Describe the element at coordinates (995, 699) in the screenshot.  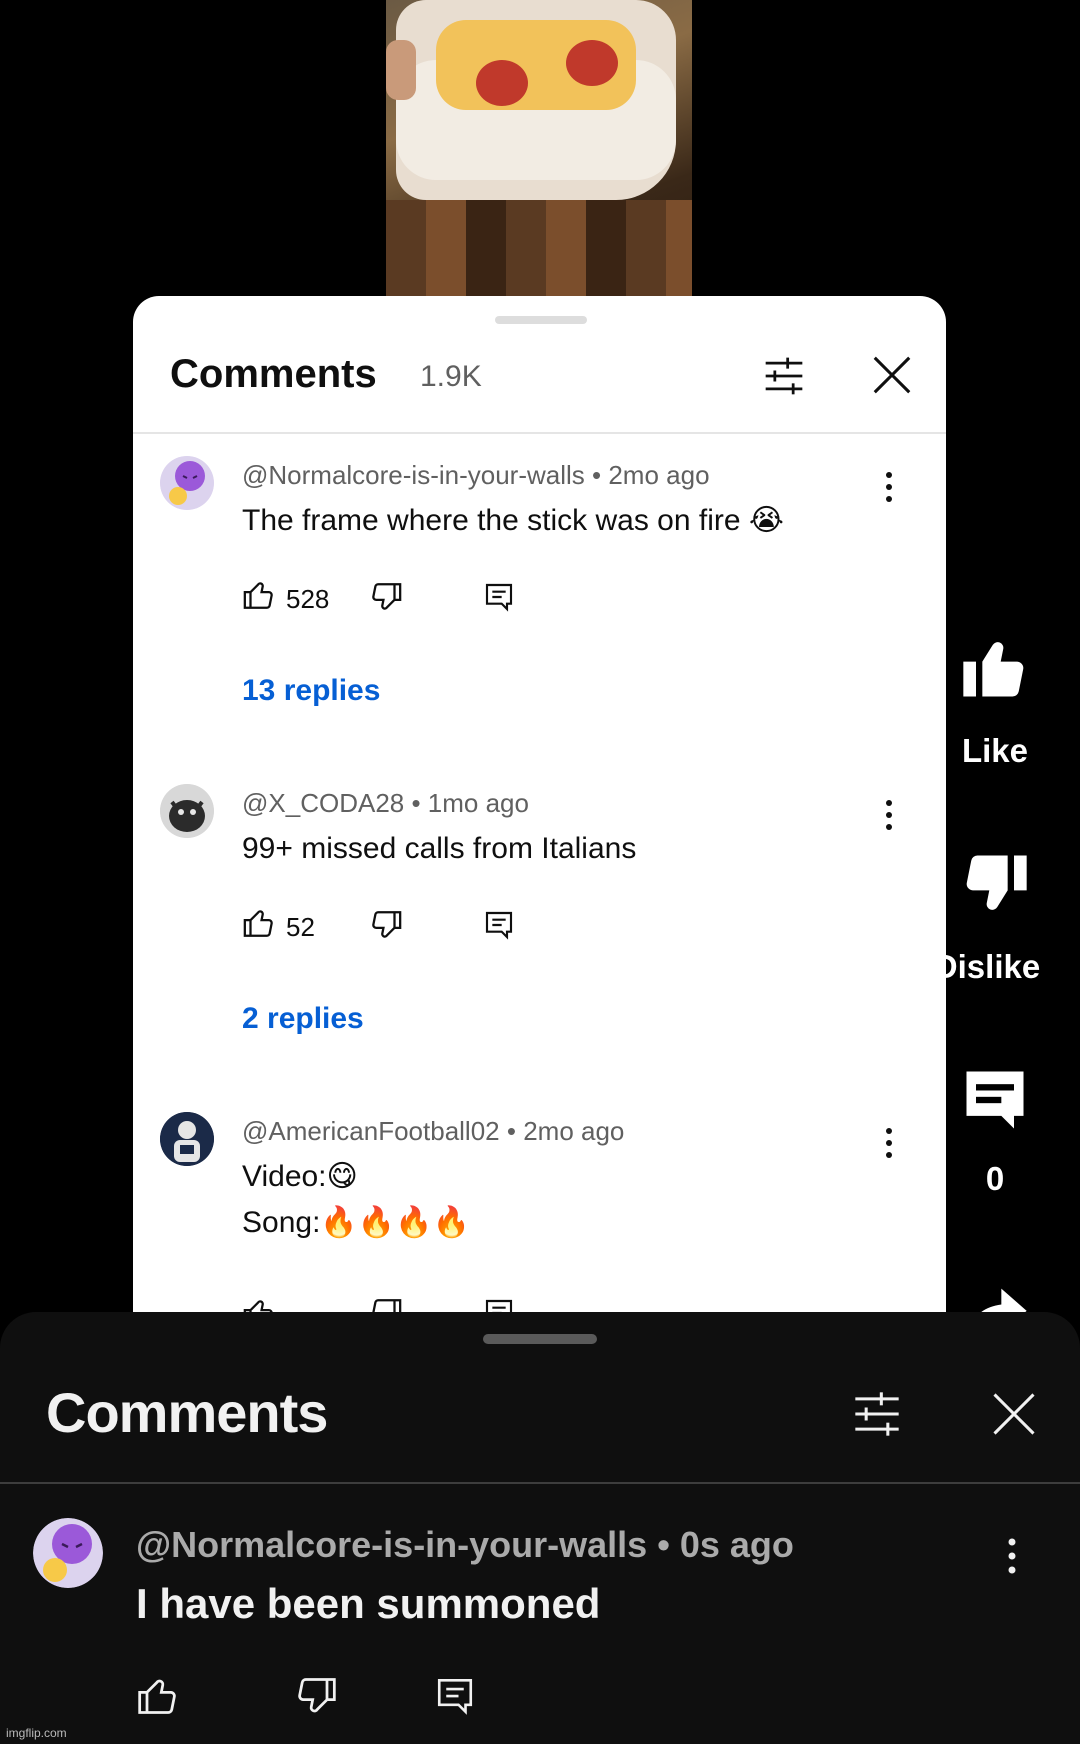
I see `like-action: Like` at that location.